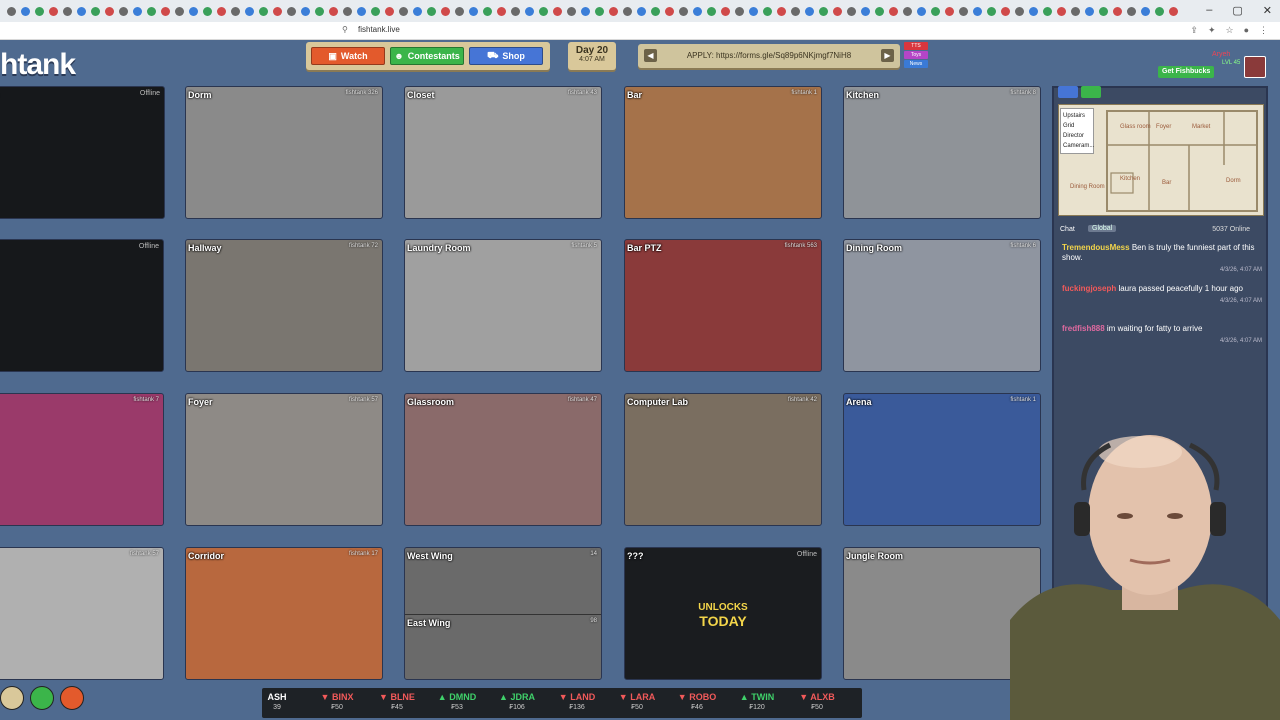 The height and width of the screenshot is (720, 1280). What do you see at coordinates (640, 31) in the screenshot?
I see `address-bar: ⚲ fishtank.live ⇪ ✦ ☆ ● ⋮` at bounding box center [640, 31].